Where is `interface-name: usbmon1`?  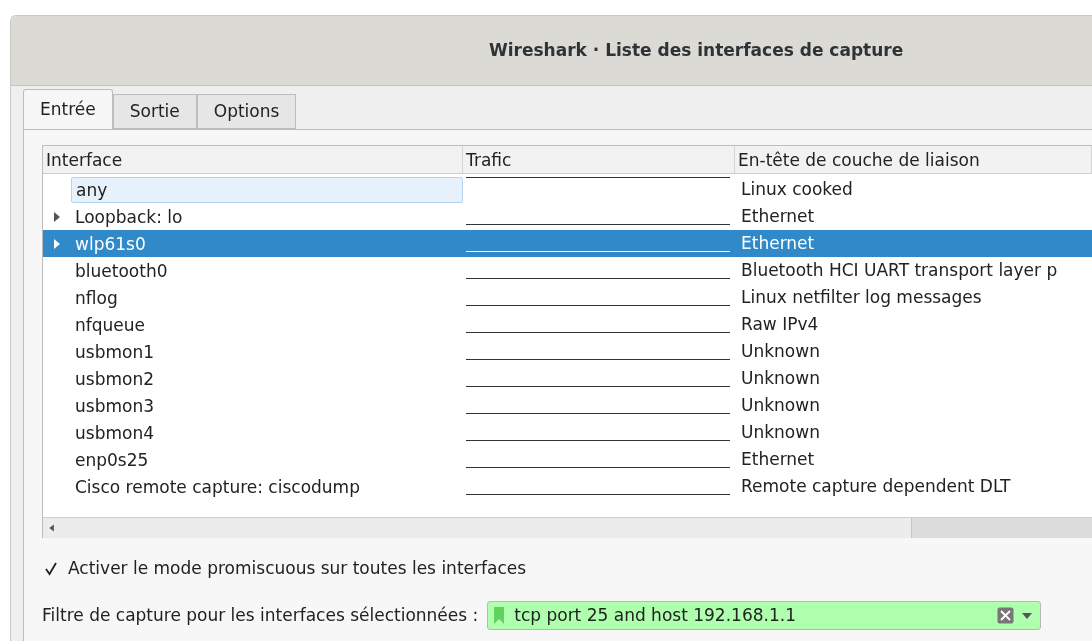
interface-name: usbmon1 is located at coordinates (114, 352).